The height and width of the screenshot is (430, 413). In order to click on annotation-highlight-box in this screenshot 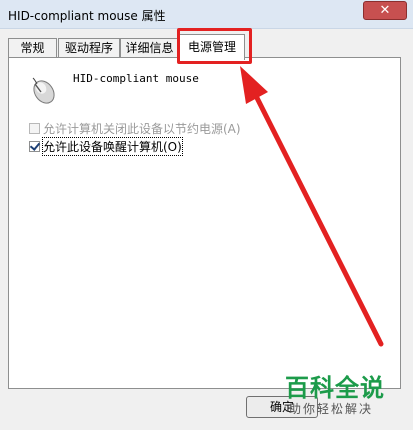, I will do `click(214, 46)`.